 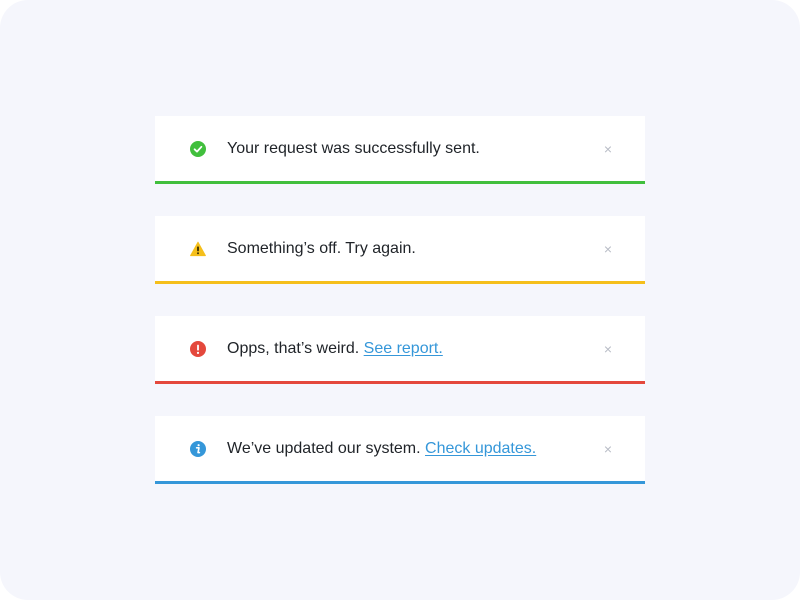 I want to click on alert-message: We’ve updated our system. Check updates., so click(x=381, y=449).